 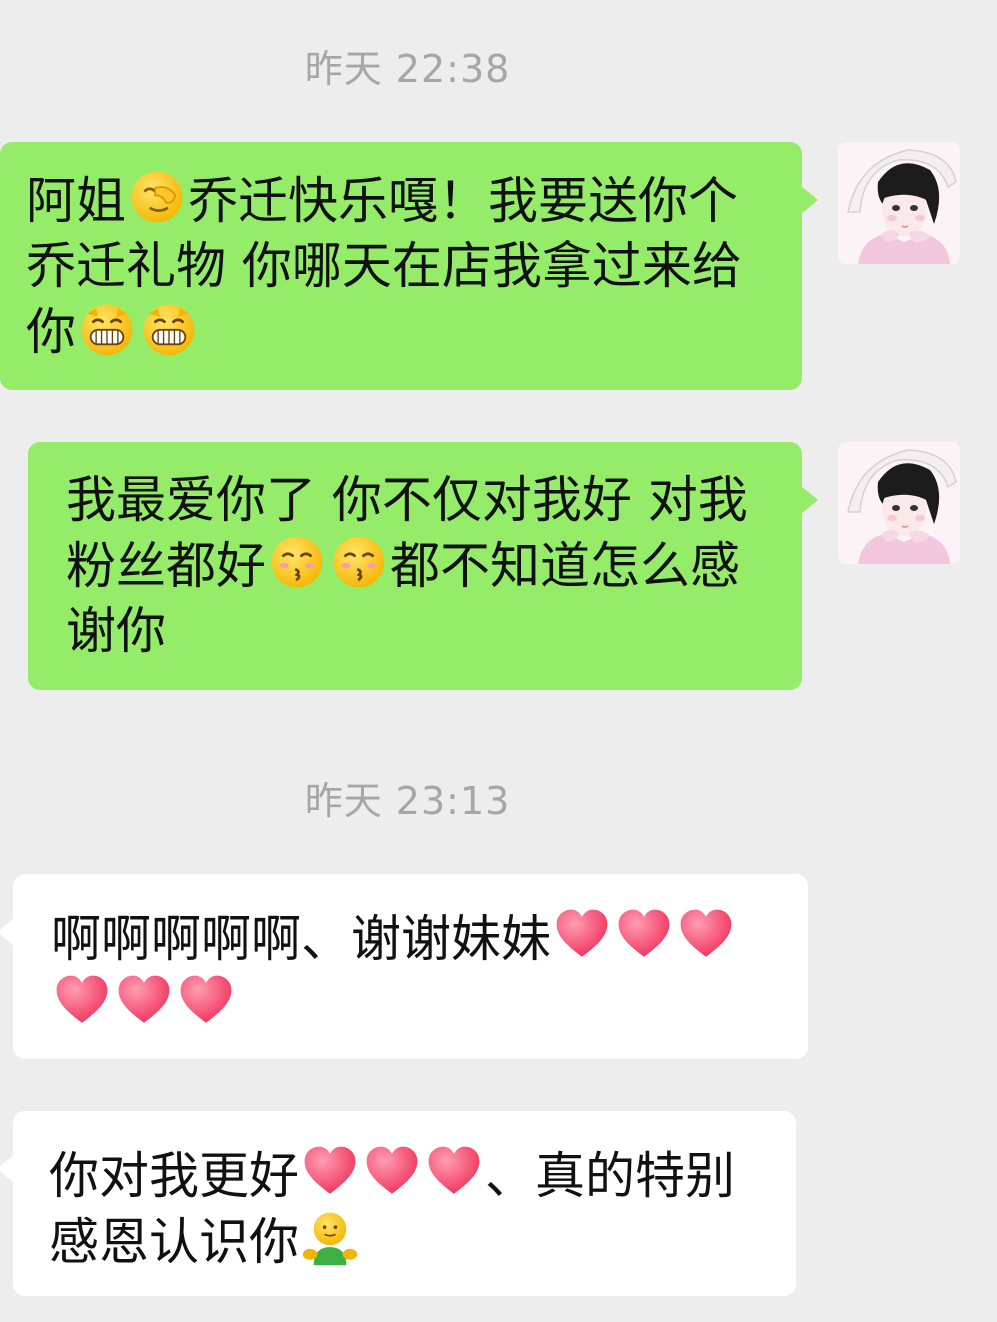 What do you see at coordinates (330, 1239) in the screenshot?
I see `hug-emoji` at bounding box center [330, 1239].